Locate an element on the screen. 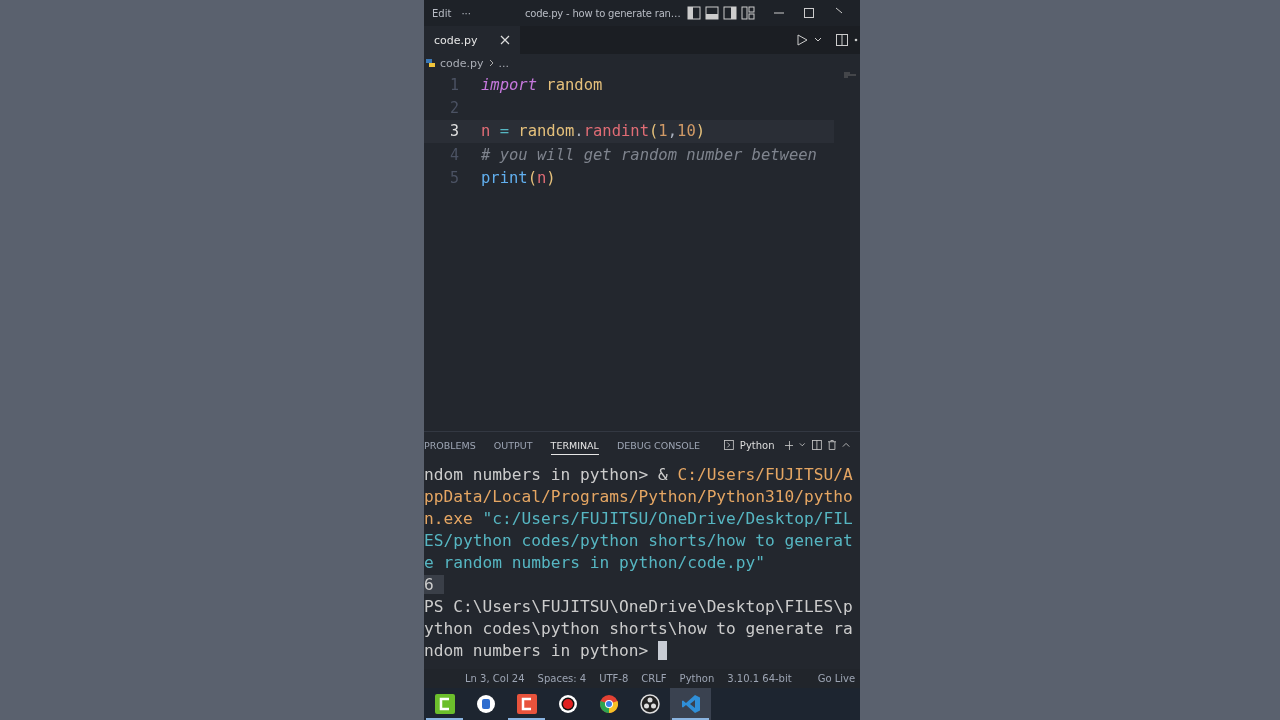  breadcrumb-file: code.py is located at coordinates (462, 63).